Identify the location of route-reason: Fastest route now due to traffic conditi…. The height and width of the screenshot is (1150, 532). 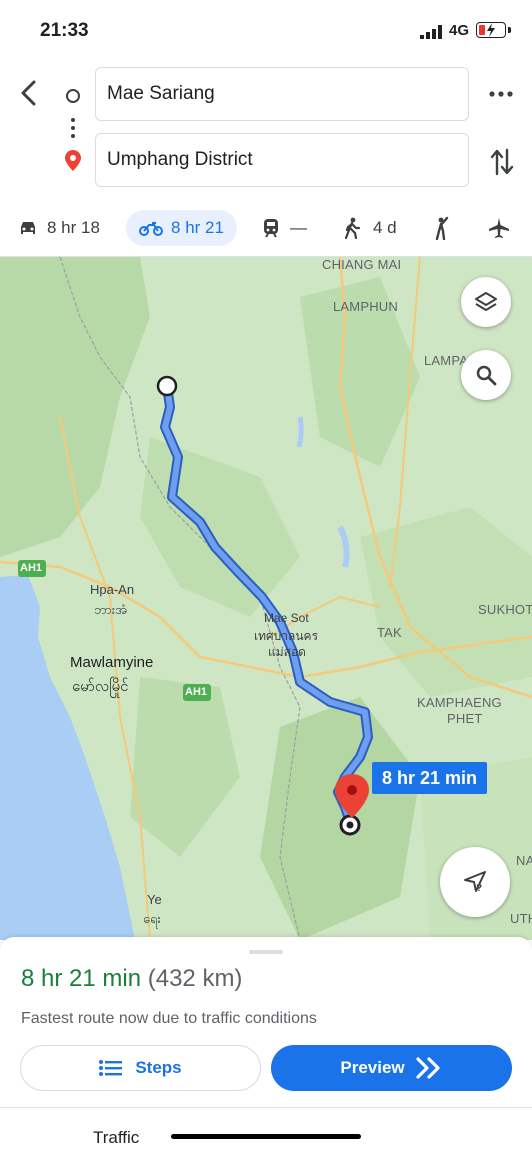
(169, 1018).